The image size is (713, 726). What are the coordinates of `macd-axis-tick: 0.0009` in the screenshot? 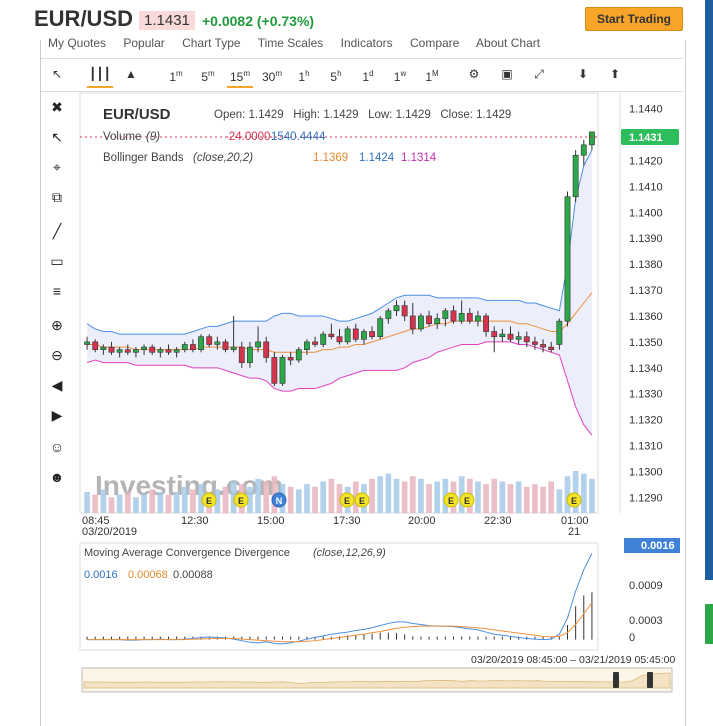 It's located at (646, 586).